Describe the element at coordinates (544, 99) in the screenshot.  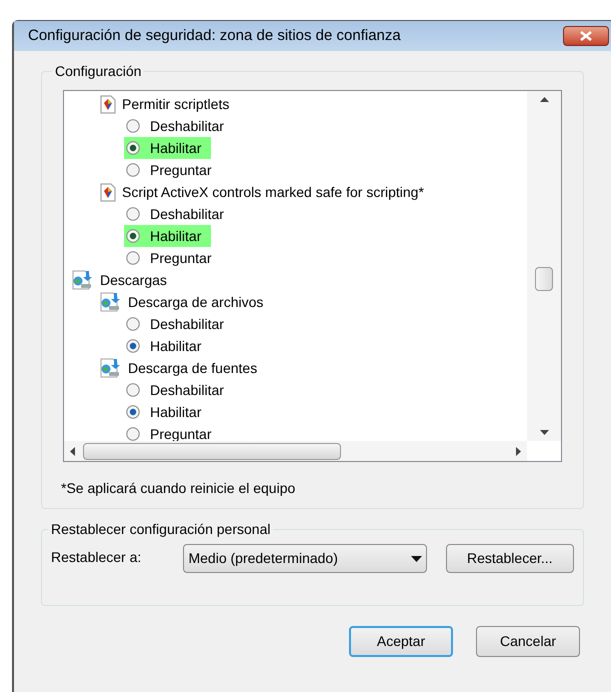
I see `scroll-up-icon` at that location.